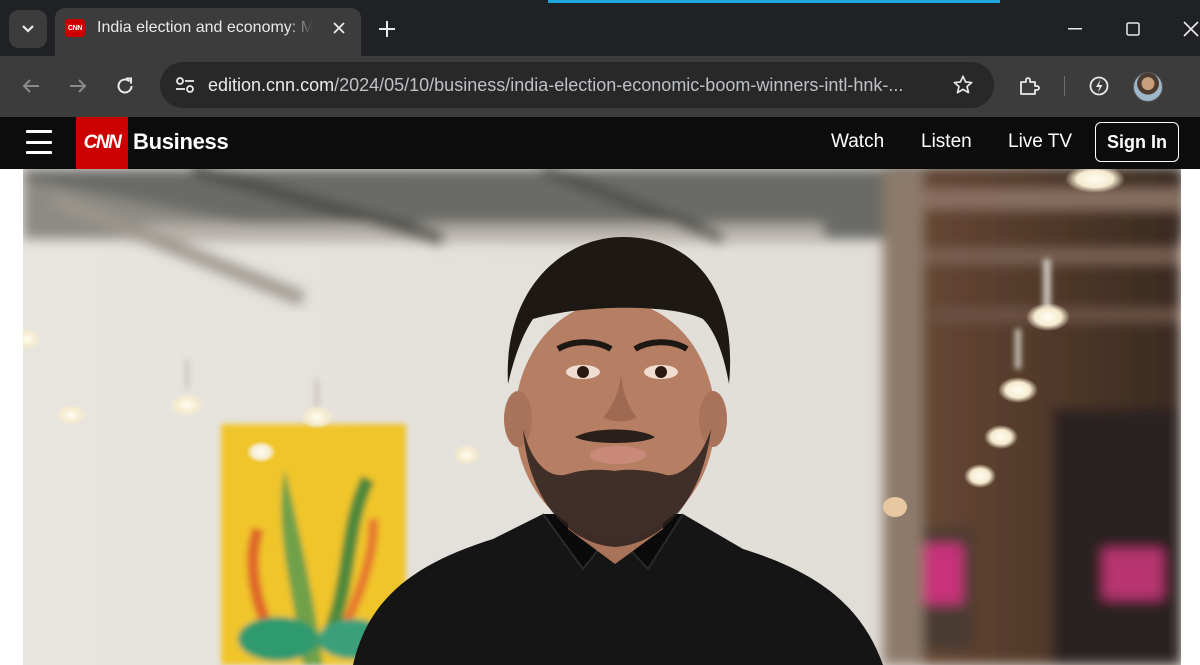  What do you see at coordinates (1190, 417) in the screenshot?
I see `page-margin-right` at bounding box center [1190, 417].